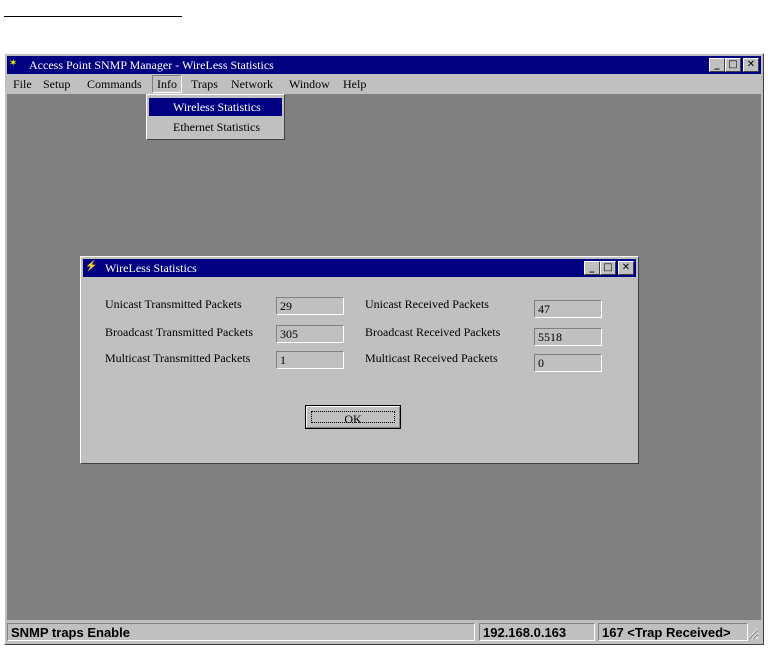 This screenshot has width=768, height=648. Describe the element at coordinates (252, 84) in the screenshot. I see `menu-network: Network` at that location.